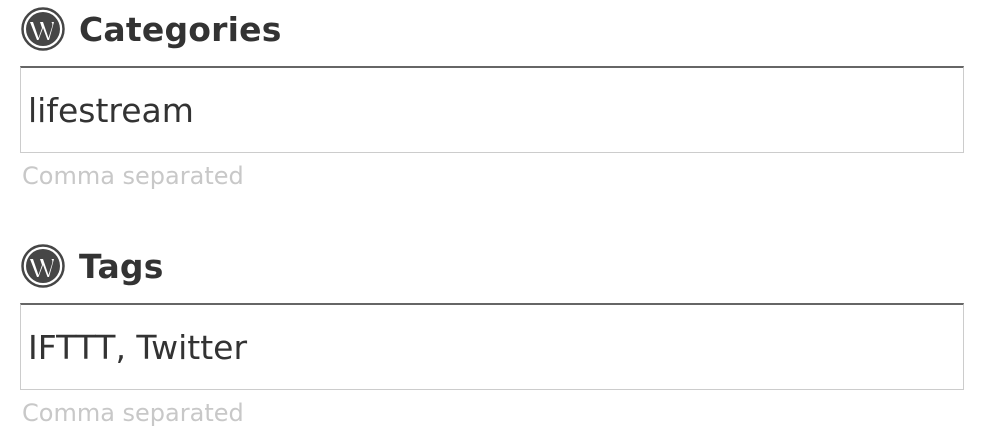 The image size is (990, 437). Describe the element at coordinates (121, 266) in the screenshot. I see `tags-label: Tags` at that location.